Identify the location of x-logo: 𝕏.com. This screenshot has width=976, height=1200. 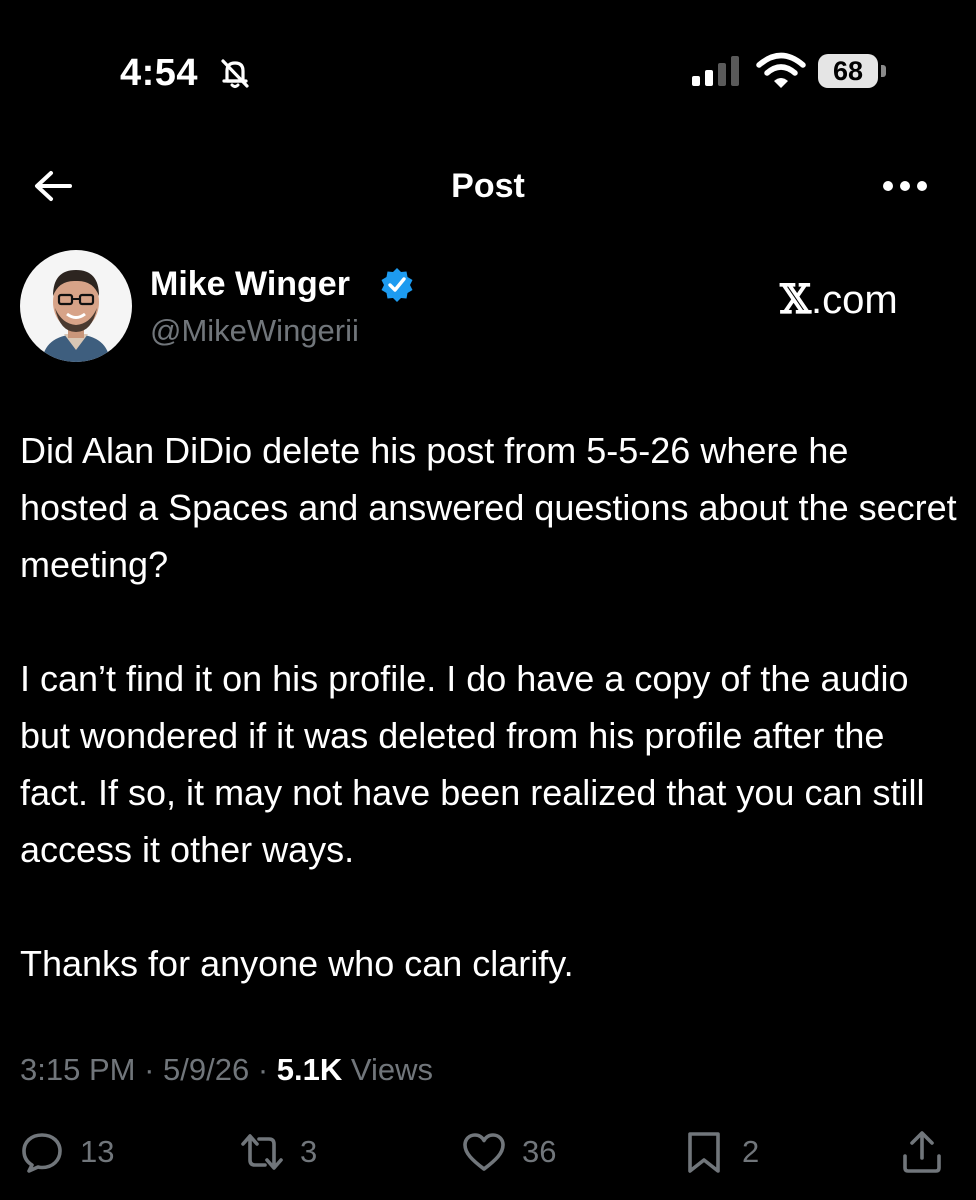
(839, 299).